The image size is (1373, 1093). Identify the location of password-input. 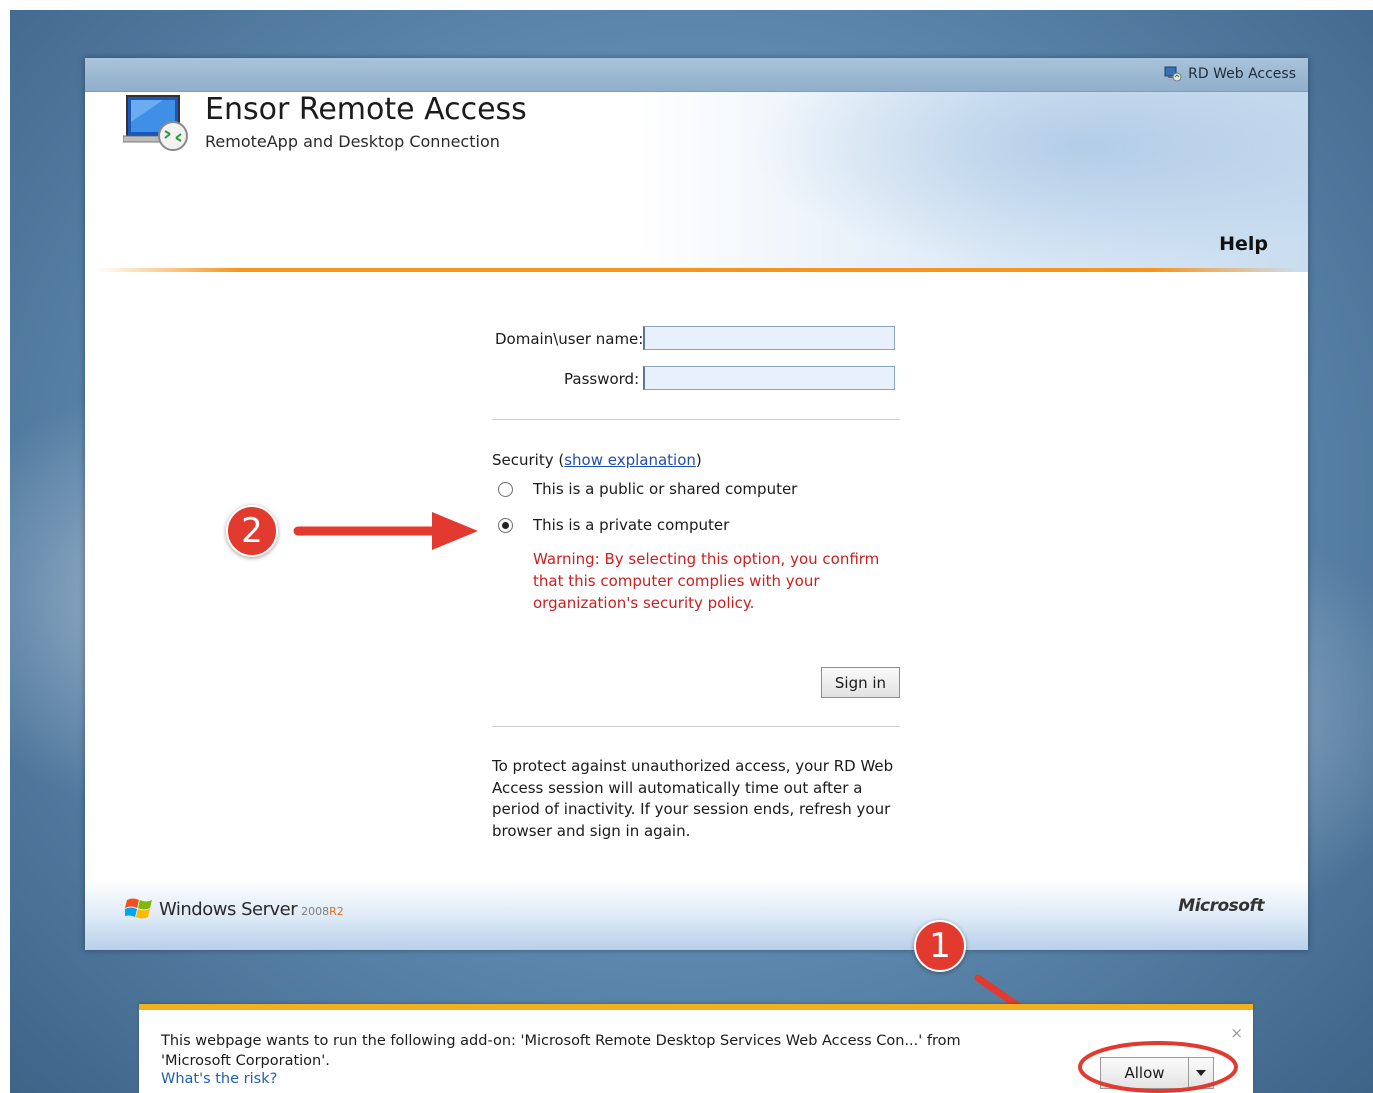
(769, 378).